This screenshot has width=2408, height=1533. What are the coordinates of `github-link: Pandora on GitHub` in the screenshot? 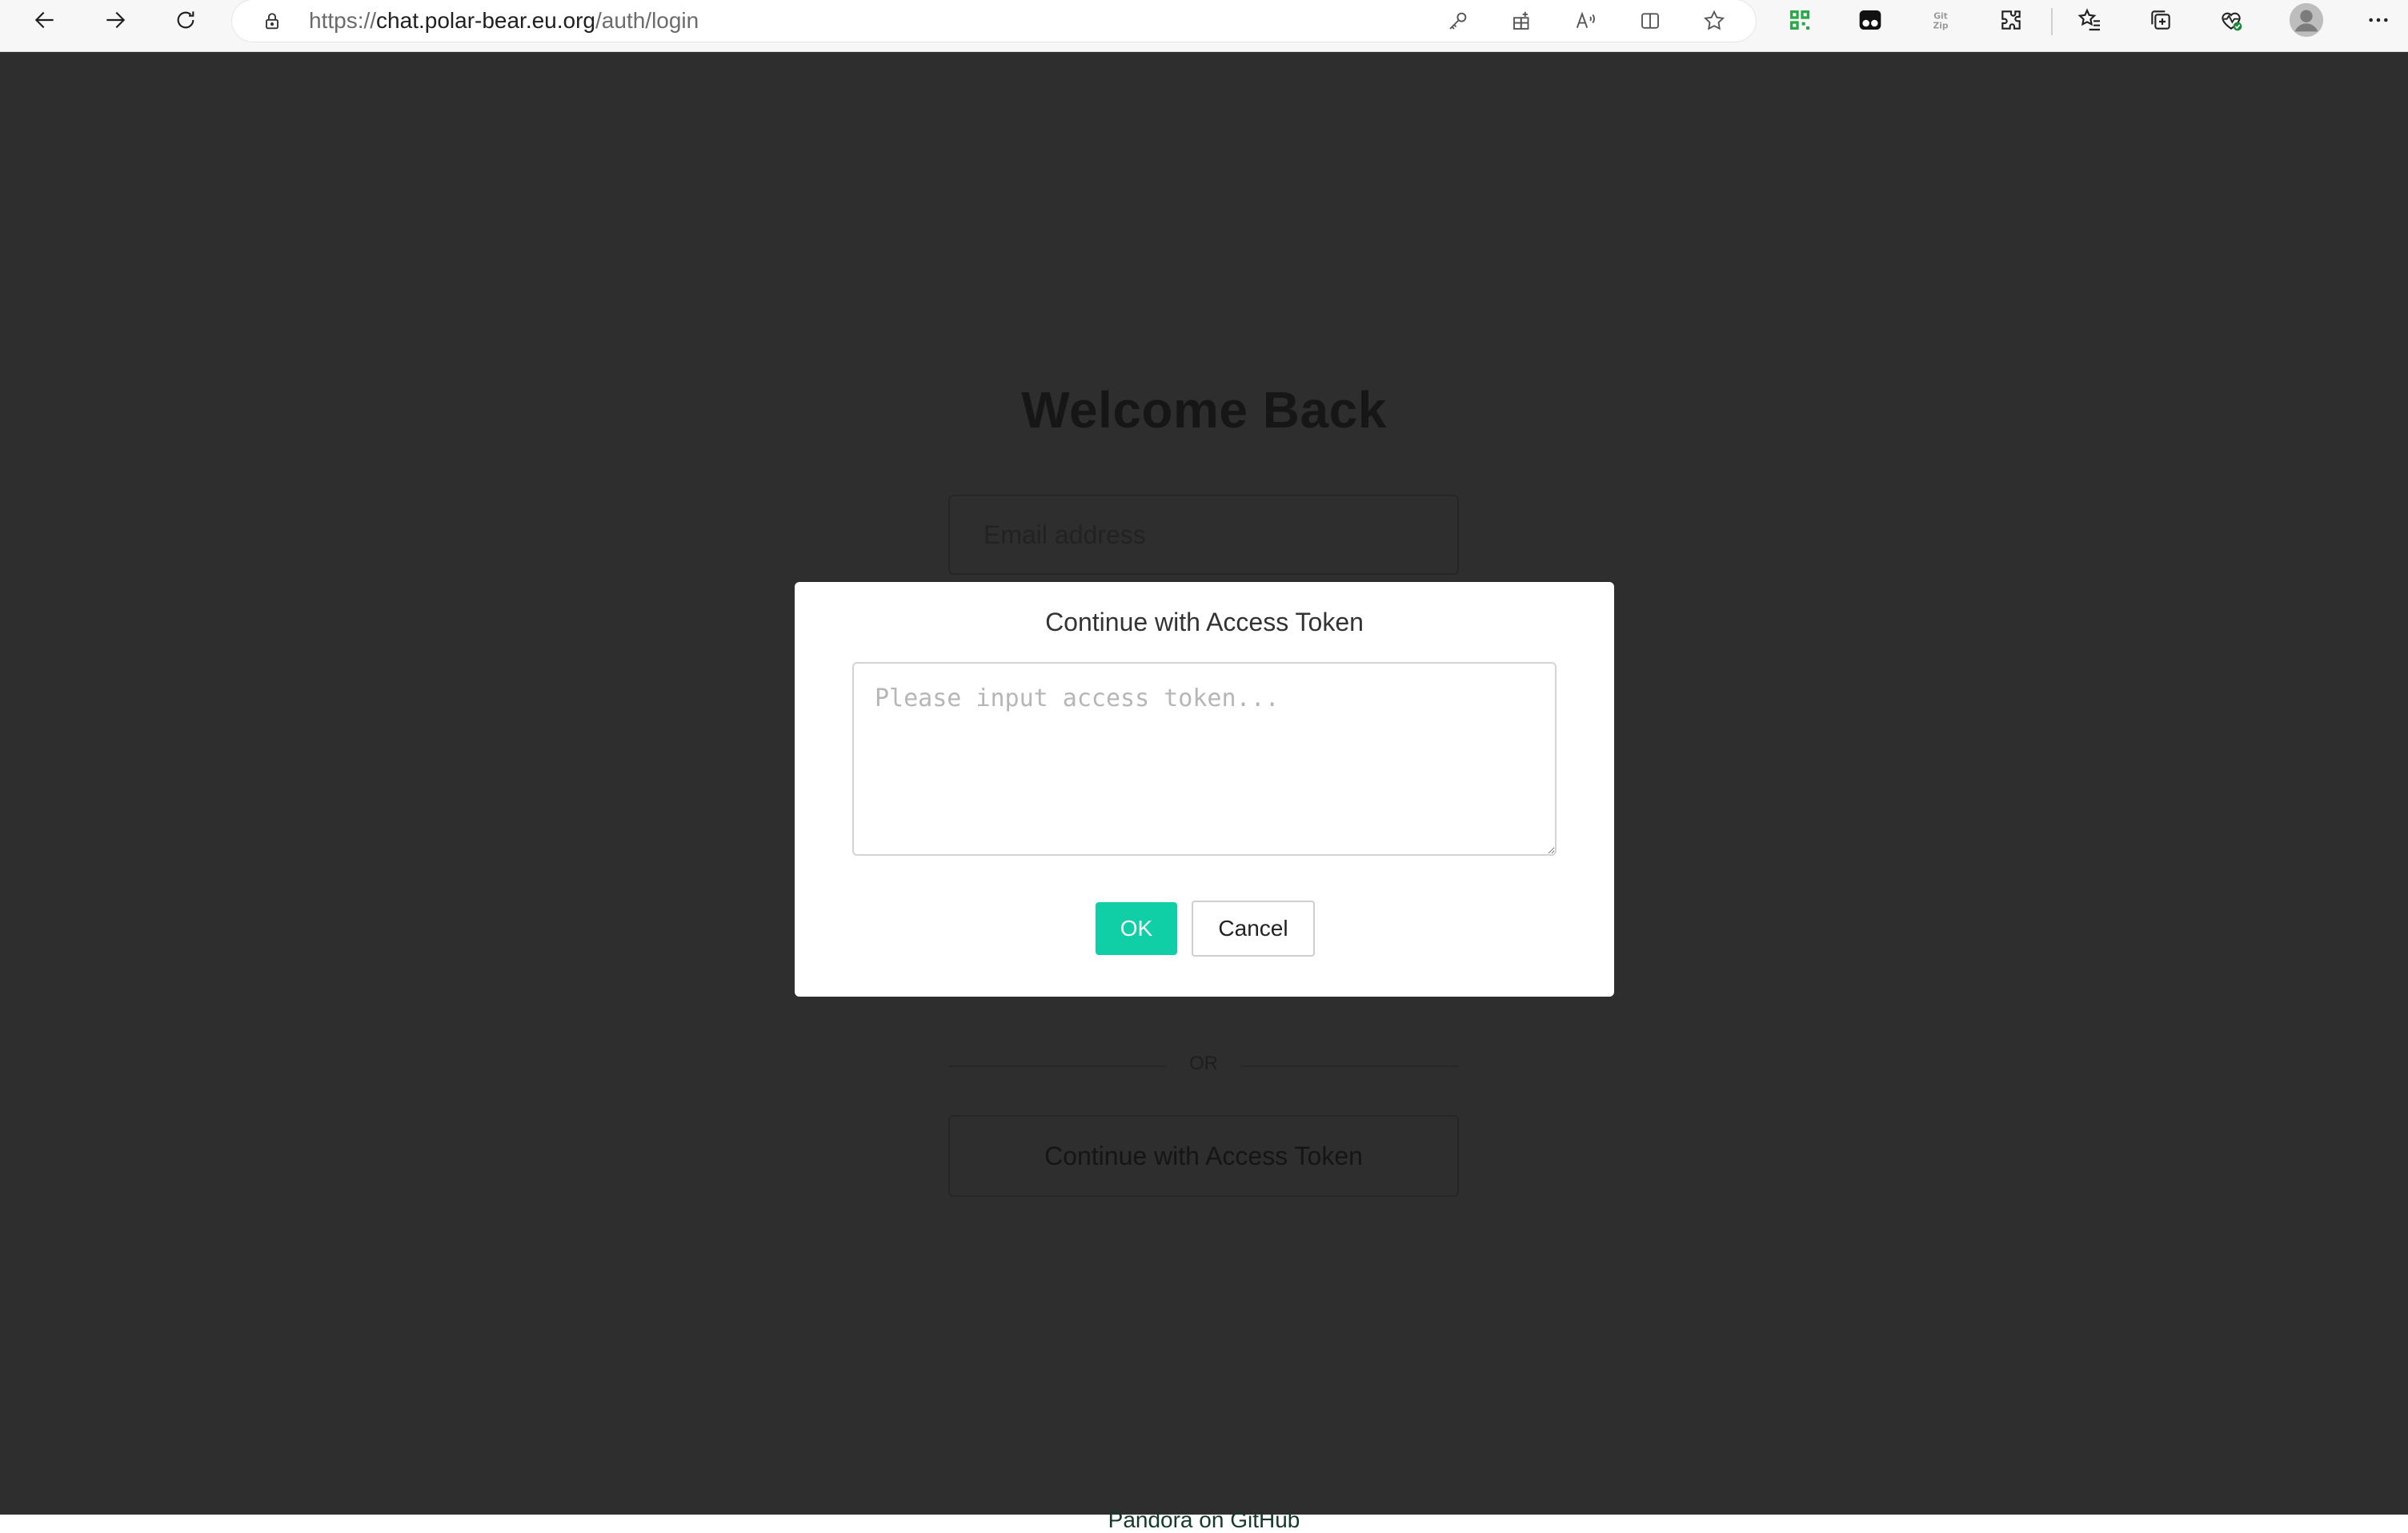 It's located at (1204, 1520).